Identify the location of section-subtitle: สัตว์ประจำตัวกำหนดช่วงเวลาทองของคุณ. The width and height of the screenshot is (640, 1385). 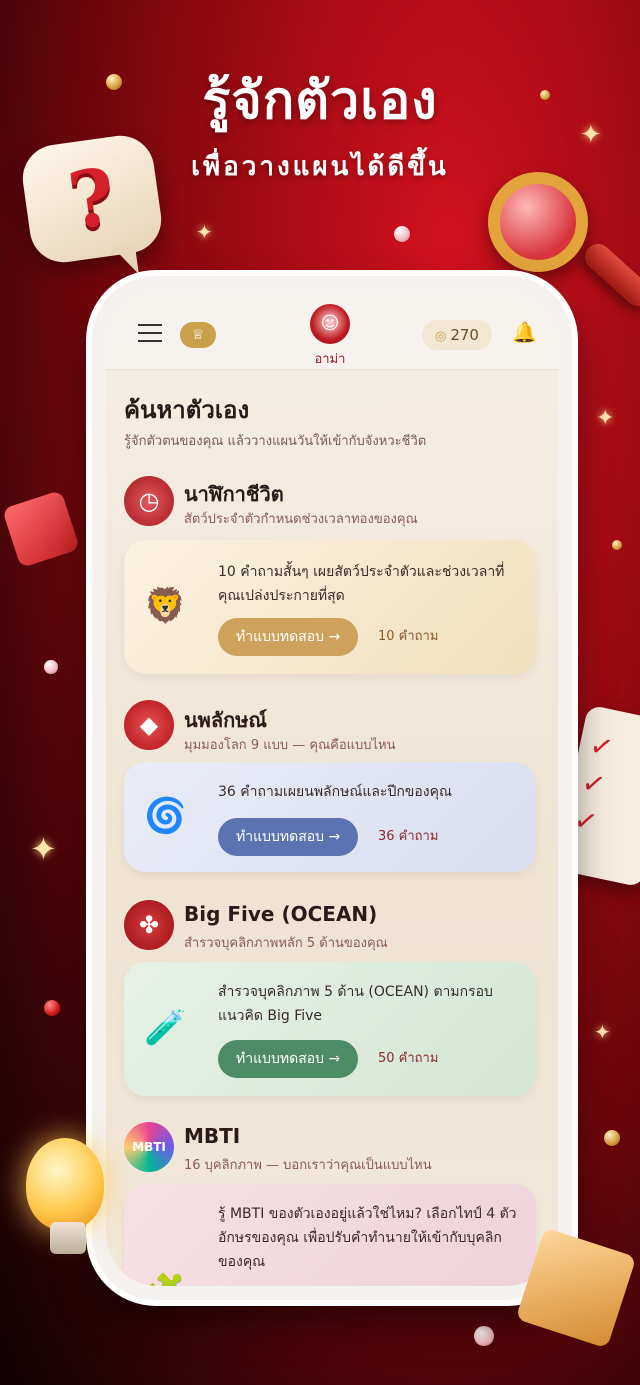
(301, 519).